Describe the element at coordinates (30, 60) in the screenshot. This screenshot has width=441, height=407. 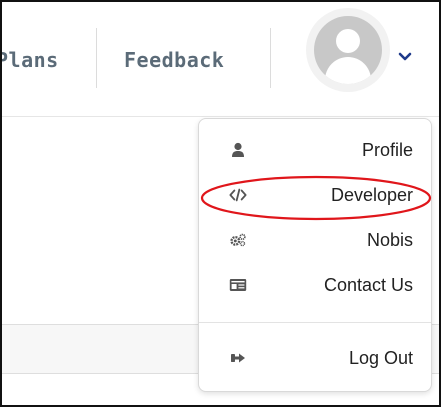
I see `nav-link-plans: Plans` at that location.